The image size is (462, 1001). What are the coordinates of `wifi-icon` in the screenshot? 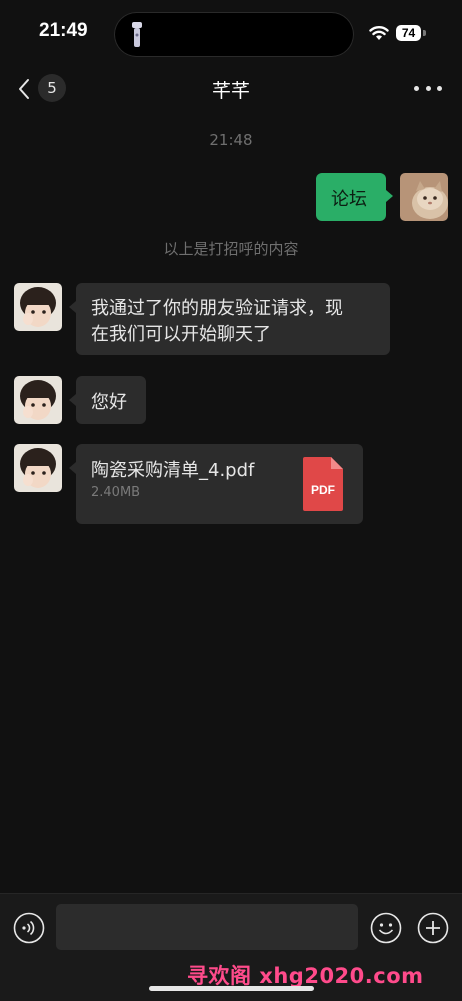 It's located at (379, 33).